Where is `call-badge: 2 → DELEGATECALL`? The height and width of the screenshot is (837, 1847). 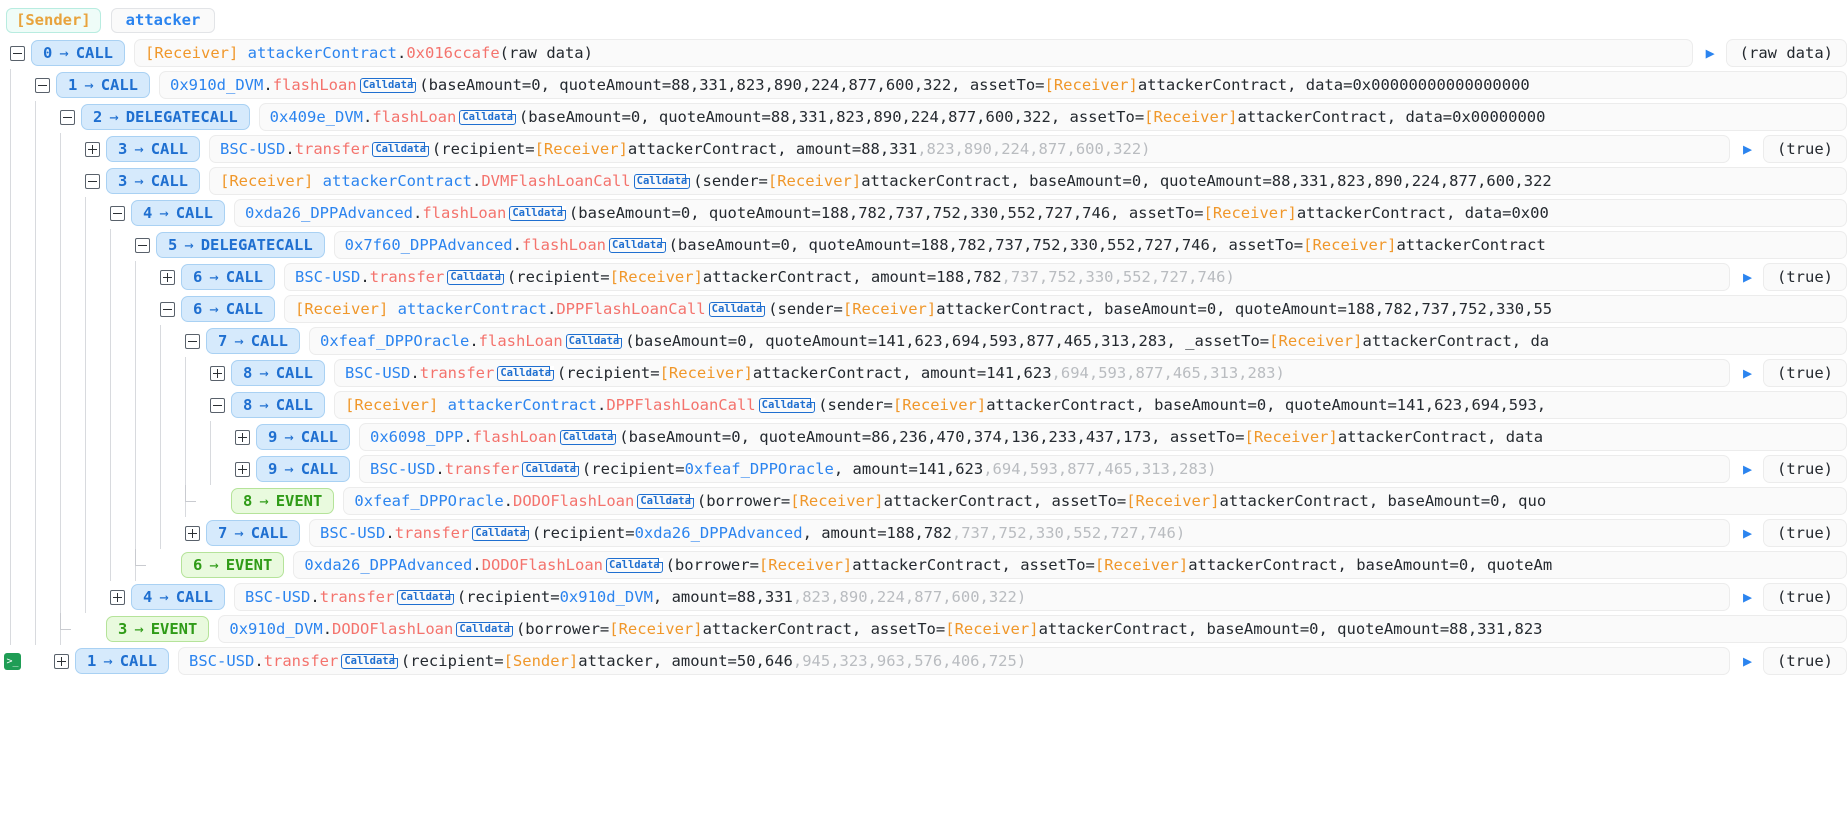
call-badge: 2 → DELEGATECALL is located at coordinates (165, 117).